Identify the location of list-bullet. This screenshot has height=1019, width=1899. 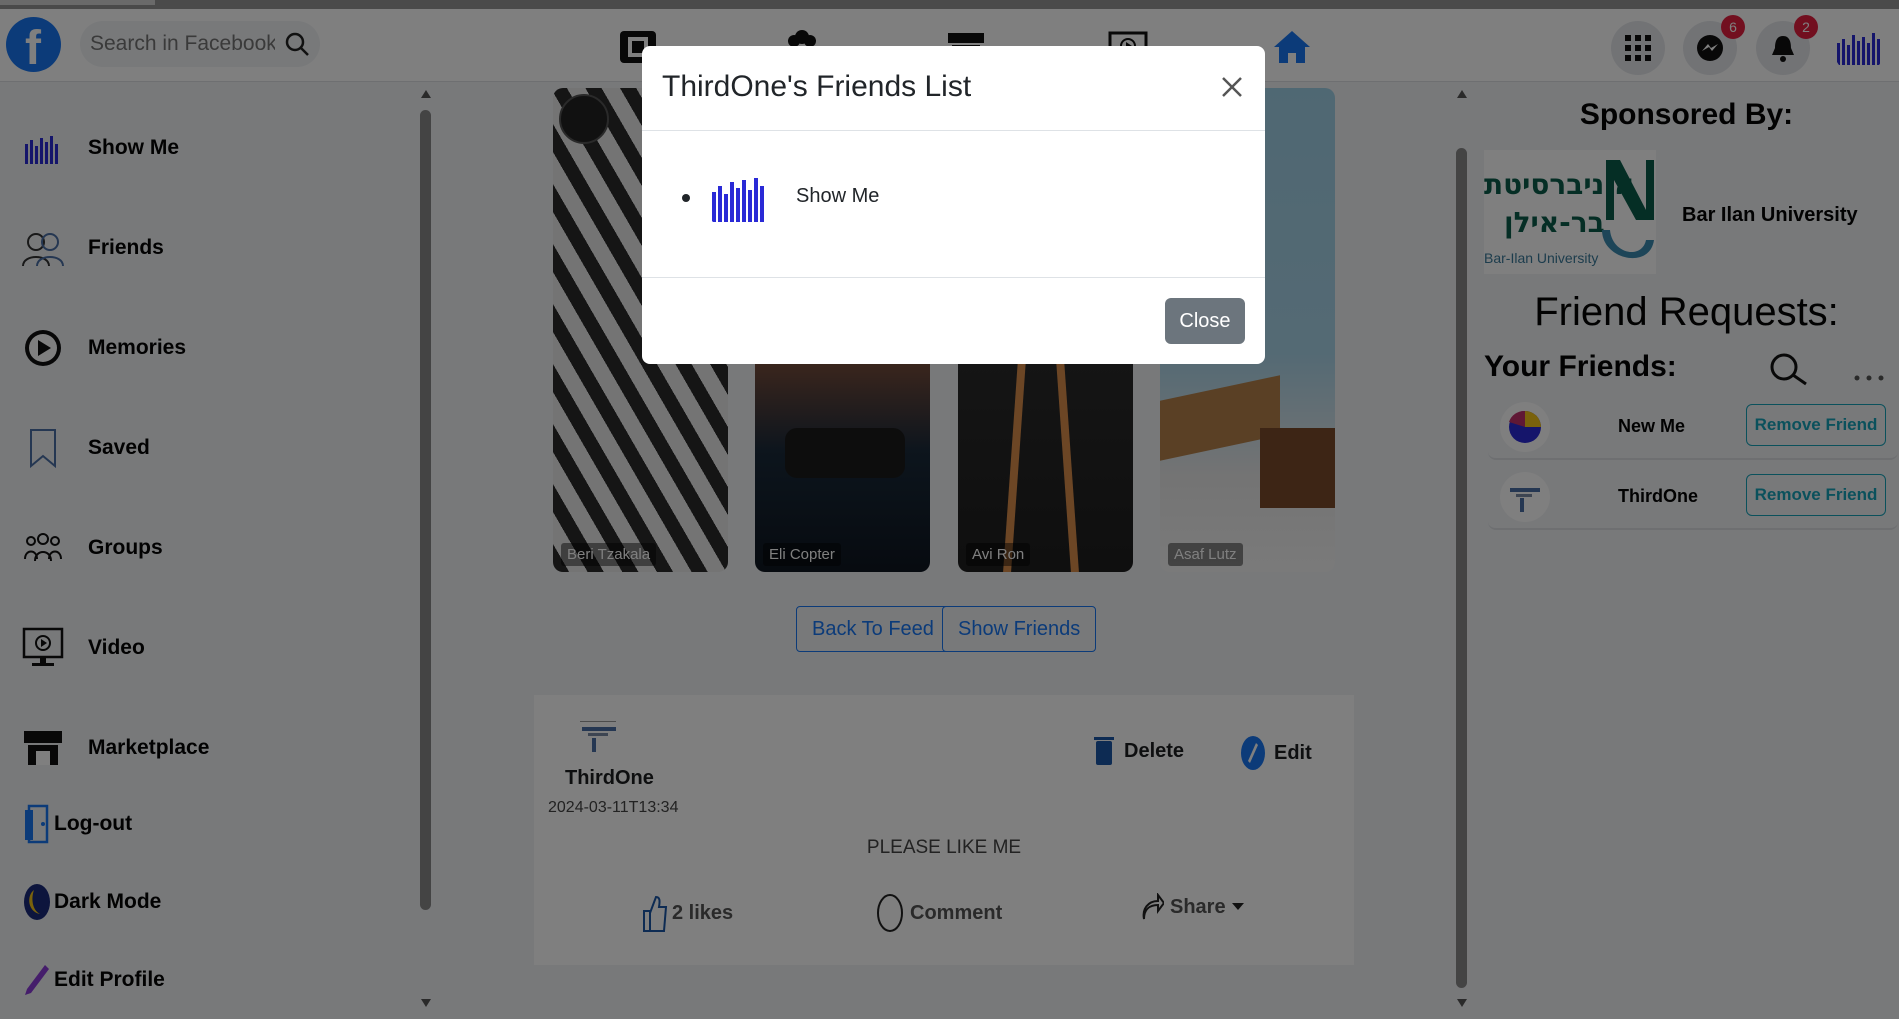
(686, 198).